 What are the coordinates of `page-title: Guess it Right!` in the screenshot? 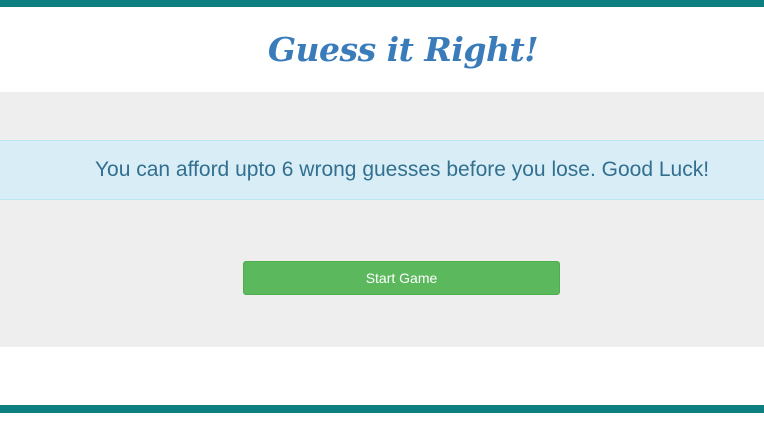 It's located at (403, 49).